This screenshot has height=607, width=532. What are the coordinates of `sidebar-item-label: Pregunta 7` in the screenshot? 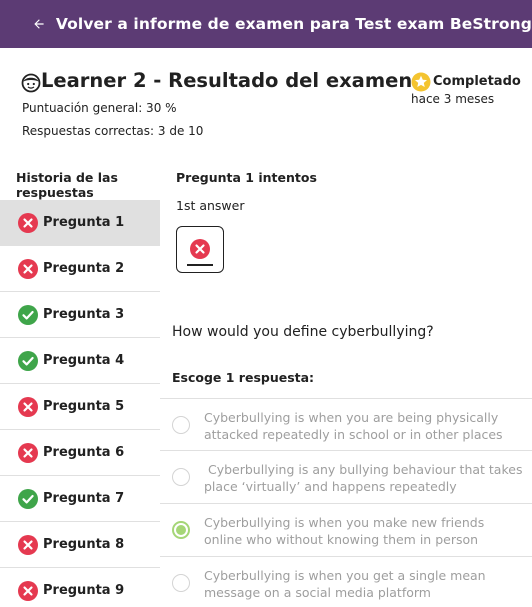 It's located at (84, 498).